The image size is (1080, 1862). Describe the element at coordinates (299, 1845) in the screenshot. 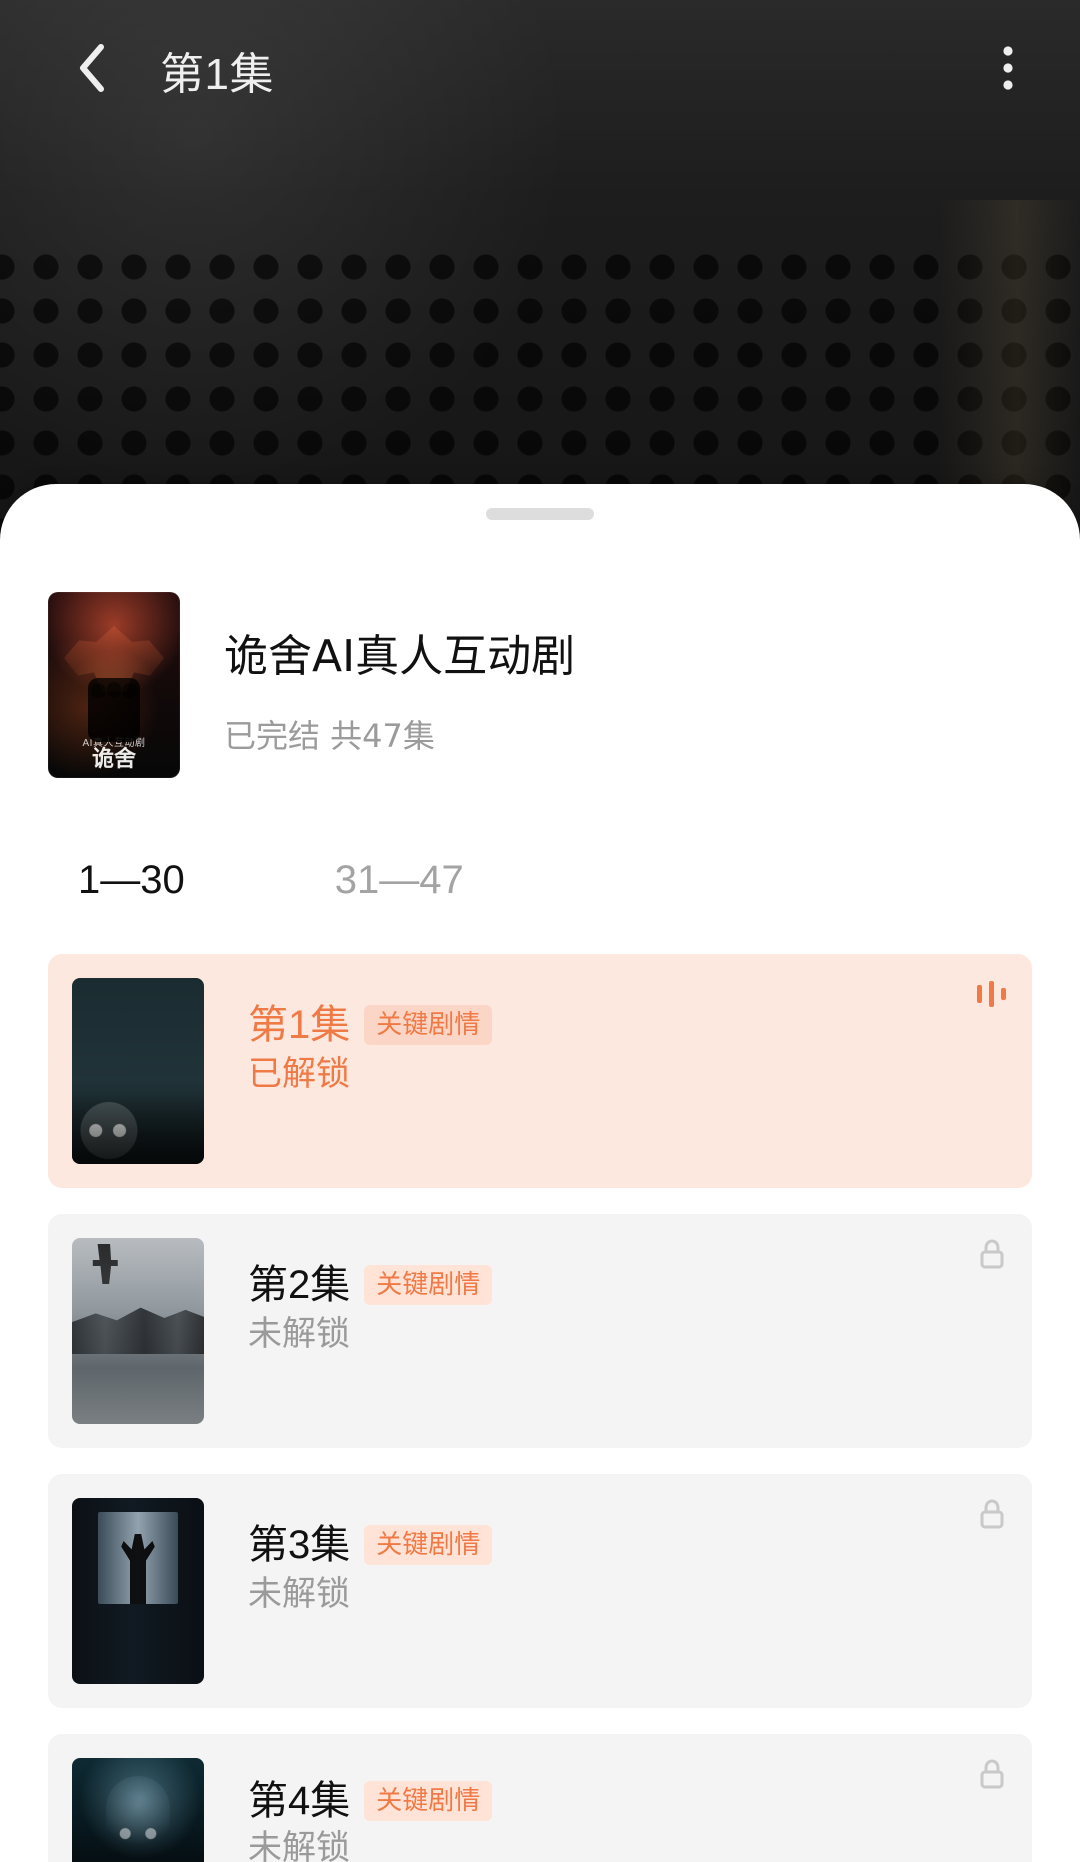

I see `episode-4-status: 未解锁` at that location.